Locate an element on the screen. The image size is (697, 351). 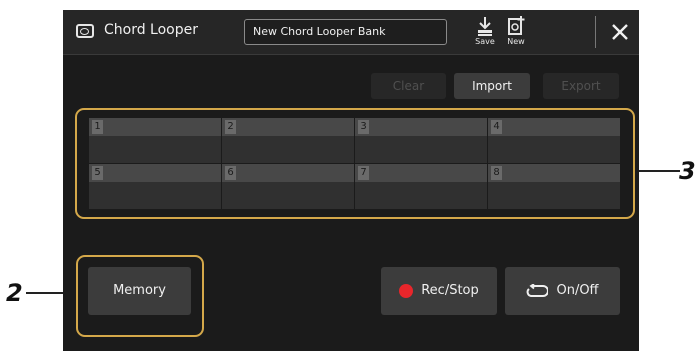
rec-stop-button: Rec/Stop is located at coordinates (439, 291).